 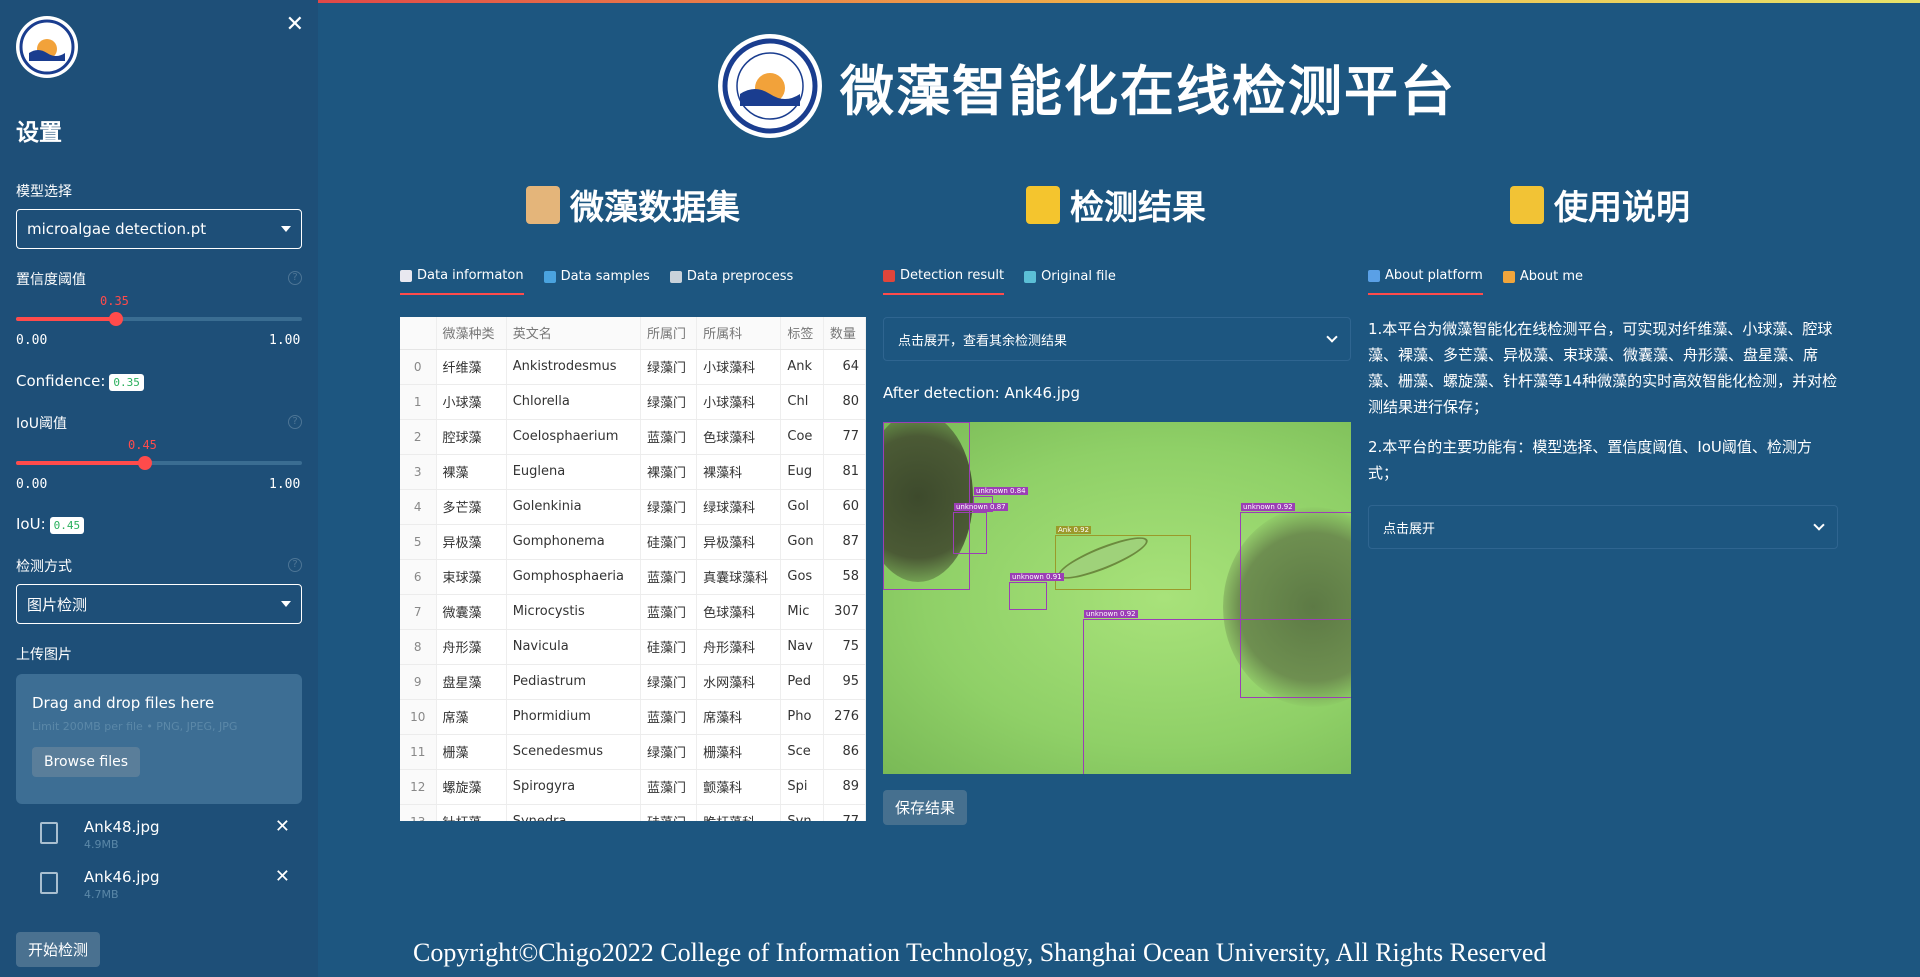 What do you see at coordinates (844, 577) in the screenshot?
I see `table-cell: 58` at bounding box center [844, 577].